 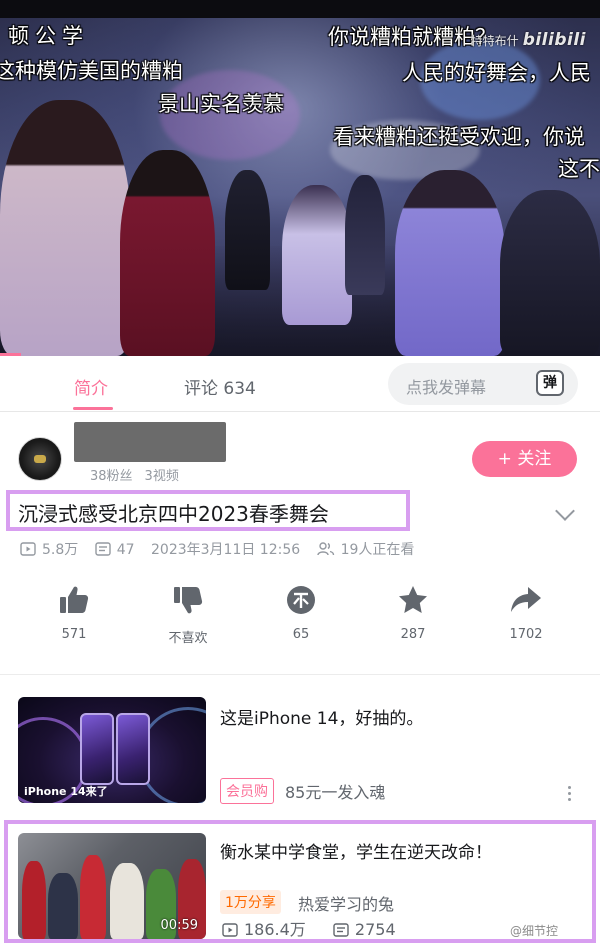 I want to click on danmaku-comment: 顿公学, so click(x=48, y=36).